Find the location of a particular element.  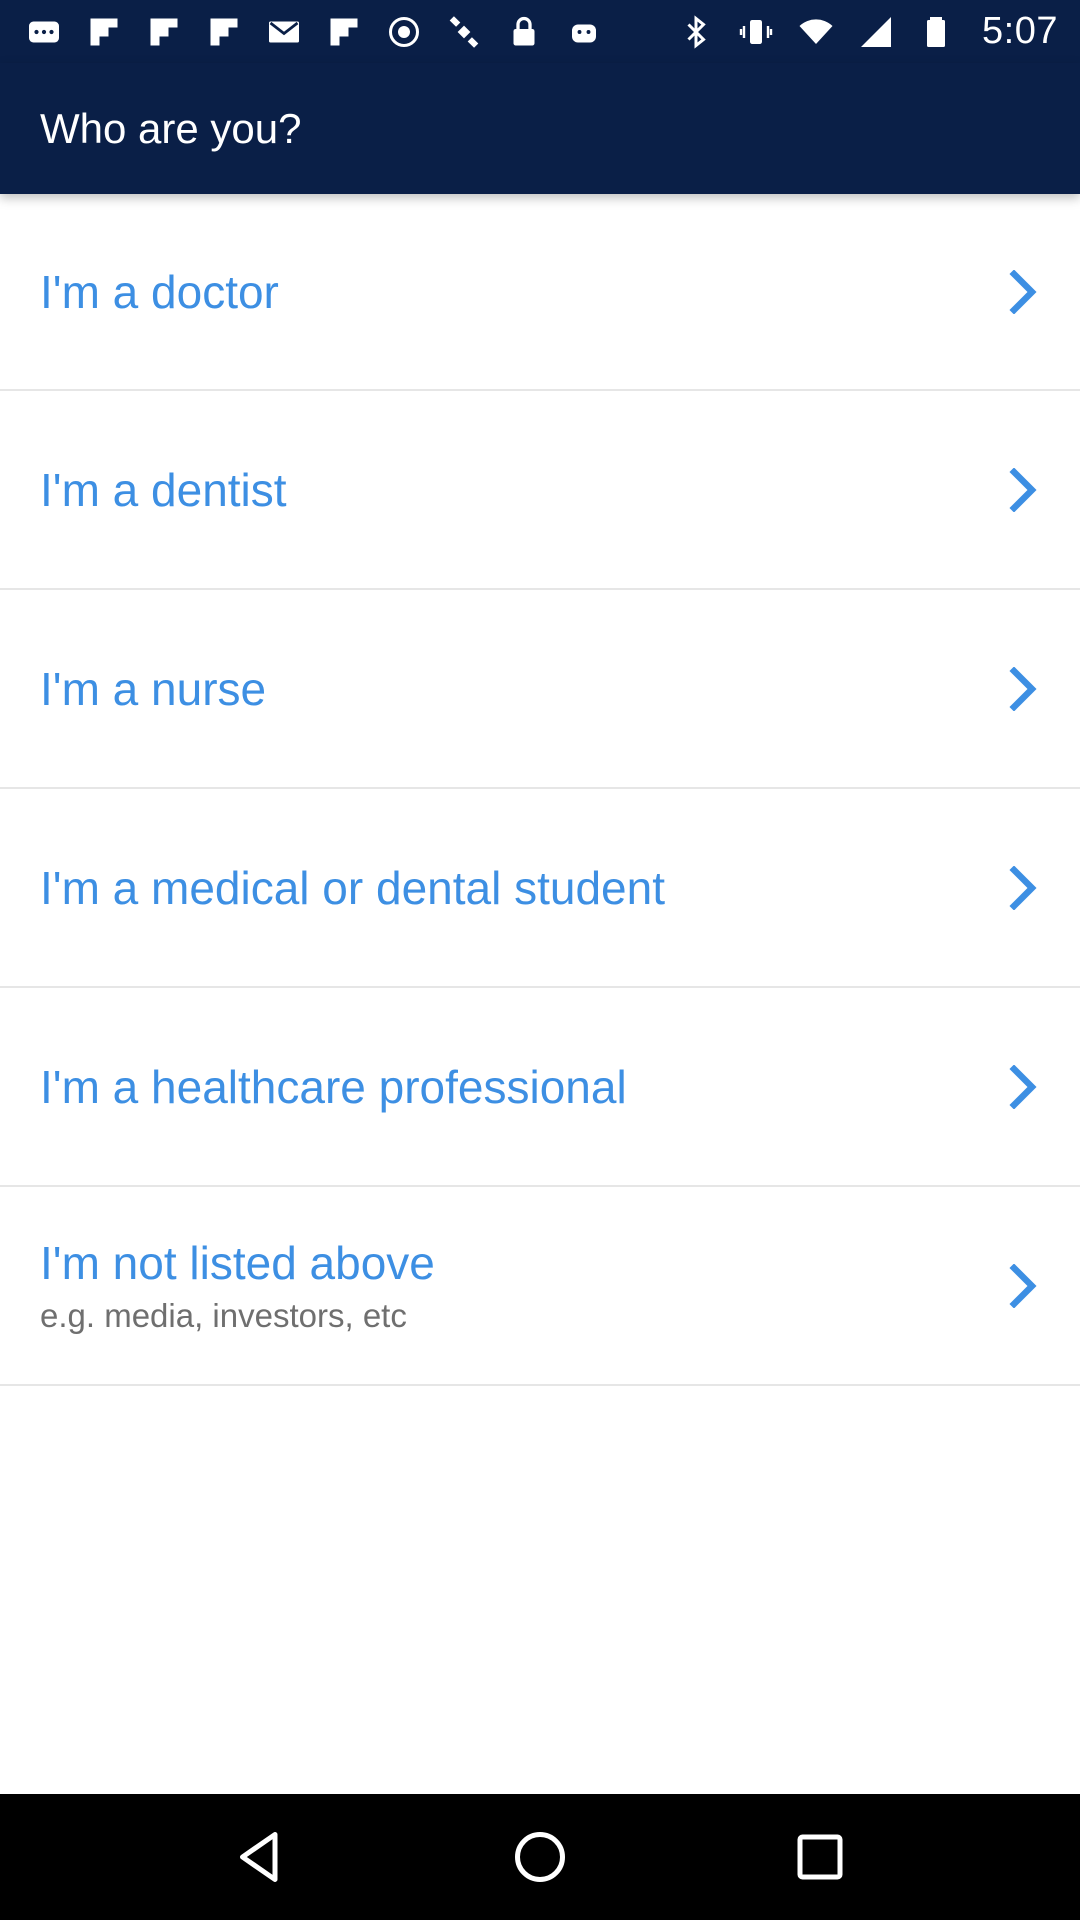

fake-gps-icon is located at coordinates (404, 32).